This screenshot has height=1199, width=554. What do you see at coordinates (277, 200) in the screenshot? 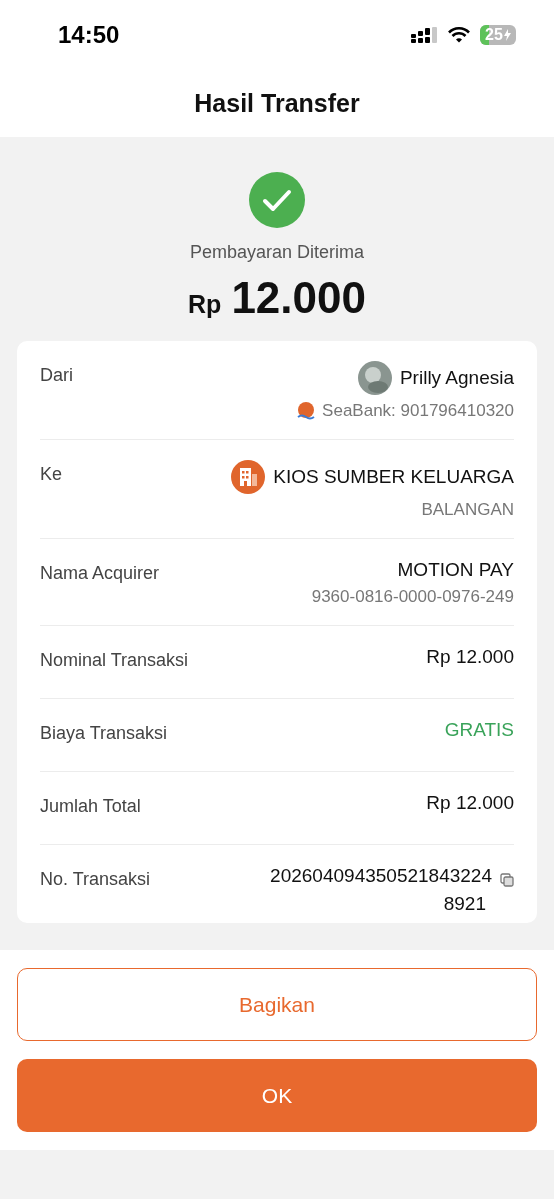
I see `success-check-icon` at bounding box center [277, 200].